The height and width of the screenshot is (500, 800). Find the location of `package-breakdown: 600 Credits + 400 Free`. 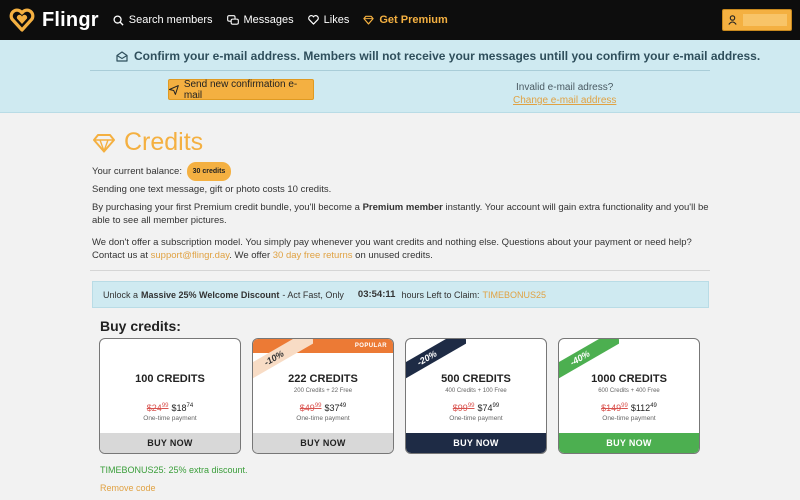

package-breakdown: 600 Credits + 400 Free is located at coordinates (629, 391).